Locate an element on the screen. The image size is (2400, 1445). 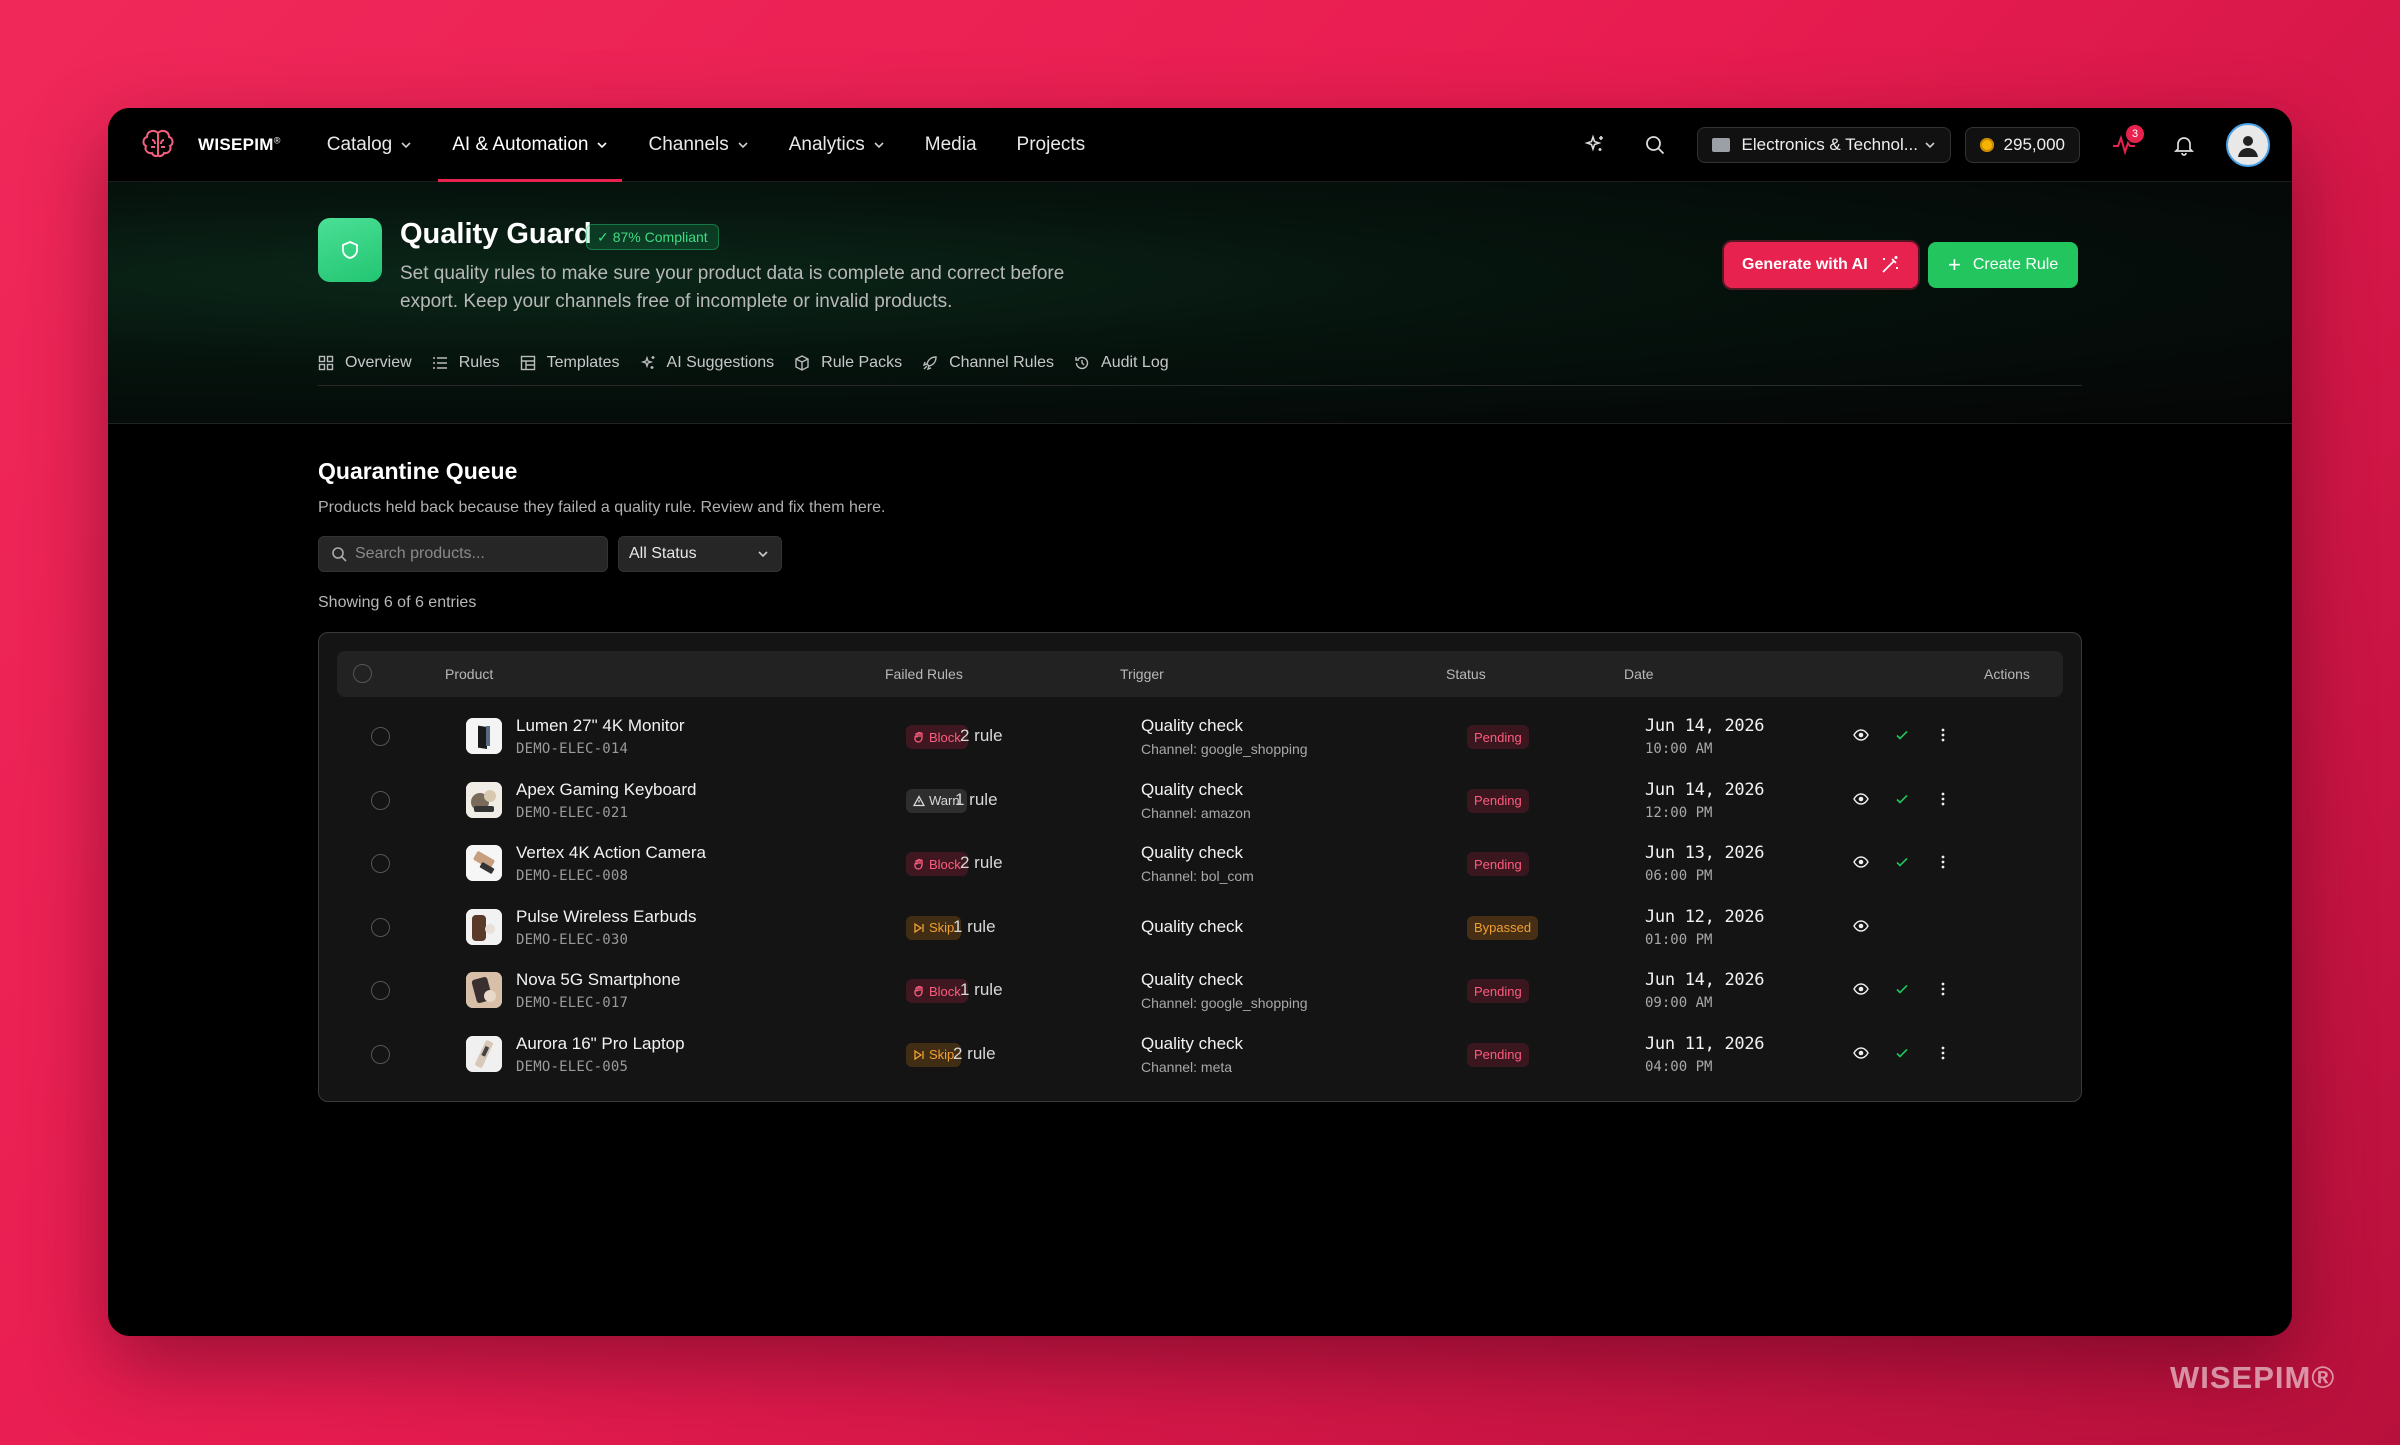
failed-rule-count: 2 rule is located at coordinates (974, 1053).